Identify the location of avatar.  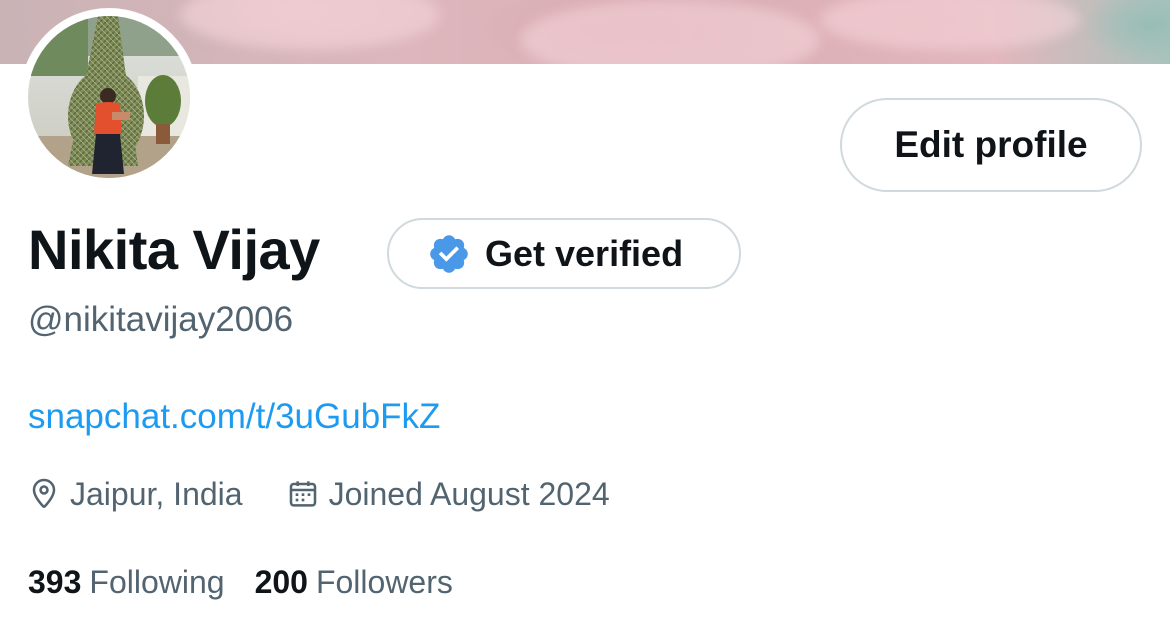
(109, 97).